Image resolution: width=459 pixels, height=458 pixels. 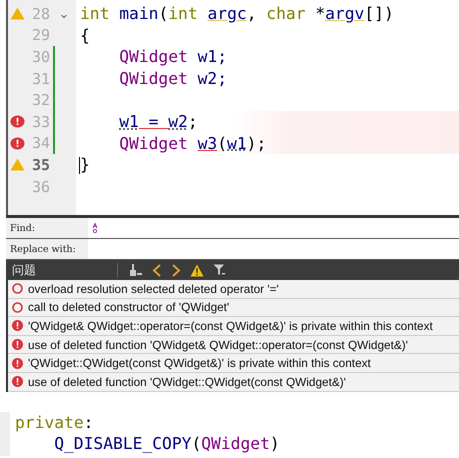 What do you see at coordinates (233, 345) in the screenshot?
I see `problem-item: use of deleted function 'QWidget& QWidget::operator=(const QWidget&)'` at bounding box center [233, 345].